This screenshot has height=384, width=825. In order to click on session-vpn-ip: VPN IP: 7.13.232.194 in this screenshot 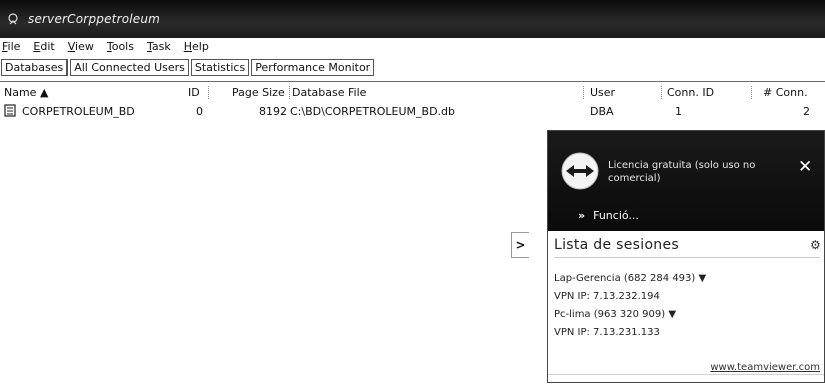, I will do `click(607, 296)`.